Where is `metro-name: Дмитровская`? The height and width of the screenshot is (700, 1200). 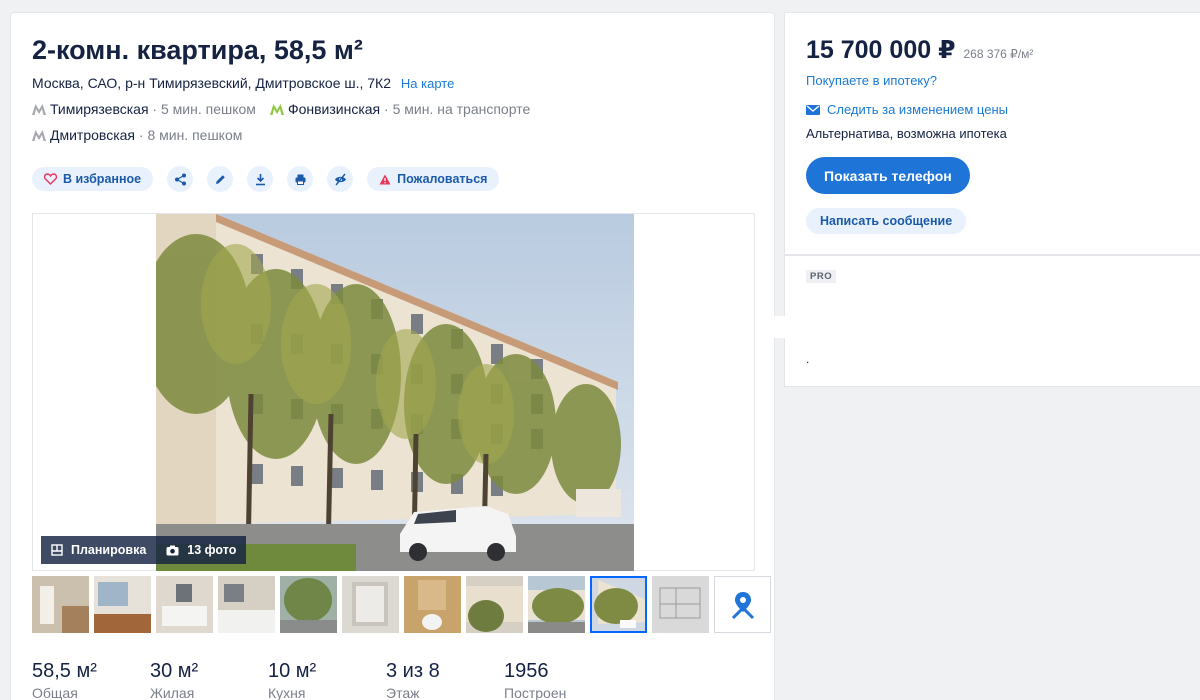 metro-name: Дмитровская is located at coordinates (92, 135).